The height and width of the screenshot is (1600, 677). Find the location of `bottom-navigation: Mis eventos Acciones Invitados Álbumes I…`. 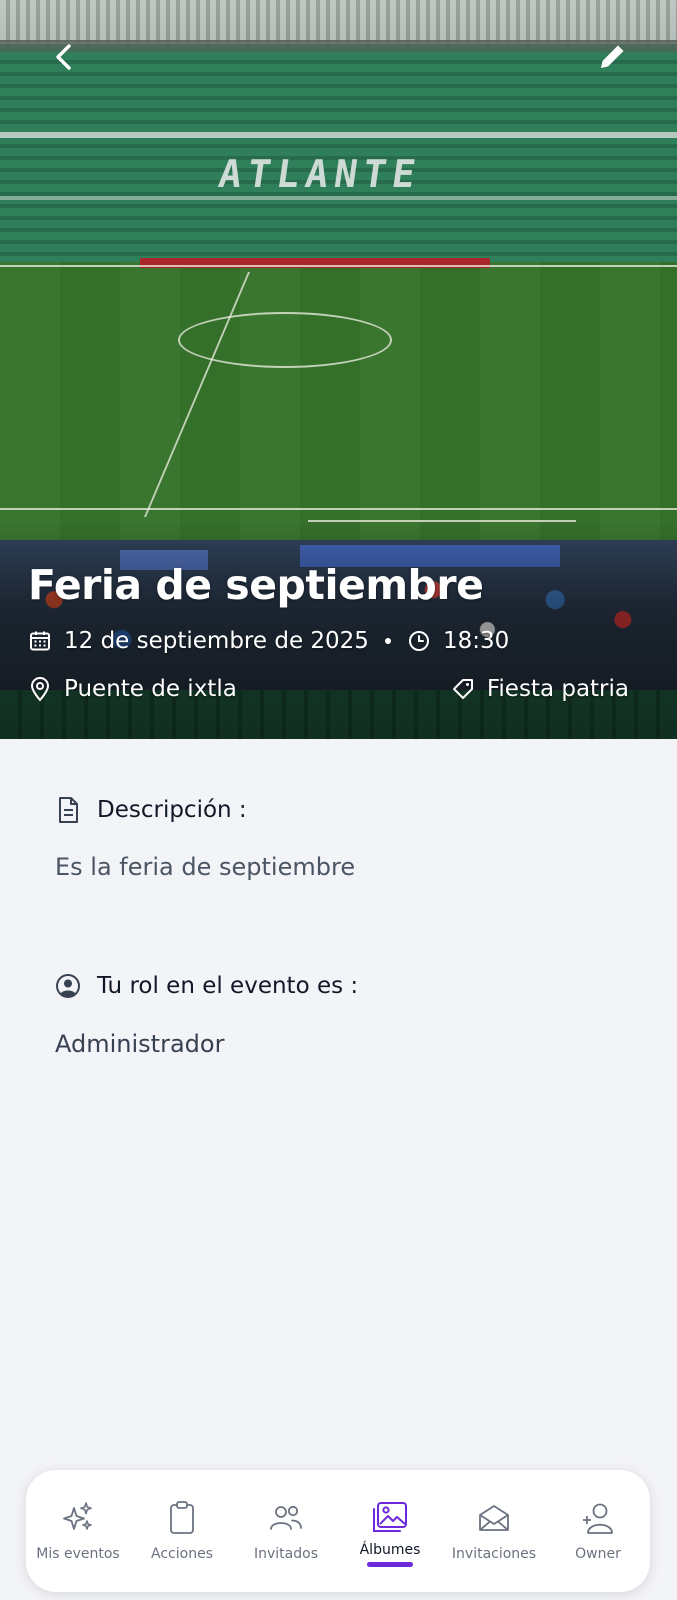

bottom-navigation: Mis eventos Acciones Invitados Álbumes I… is located at coordinates (338, 1531).